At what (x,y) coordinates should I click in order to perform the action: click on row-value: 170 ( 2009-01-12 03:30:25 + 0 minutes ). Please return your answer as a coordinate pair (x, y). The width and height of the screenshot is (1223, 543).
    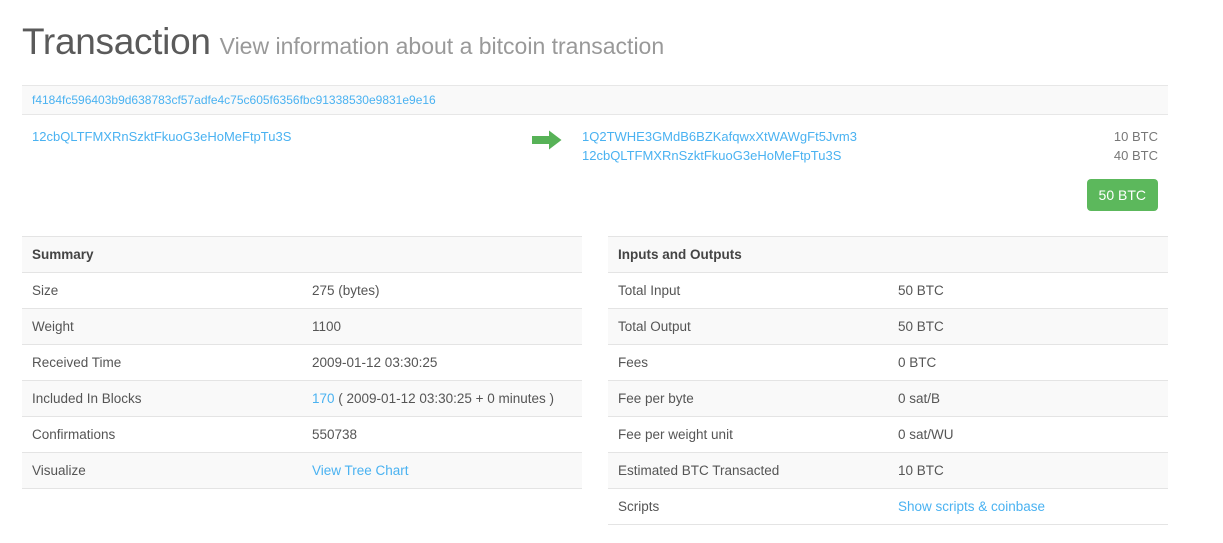
    Looking at the image, I should click on (442, 398).